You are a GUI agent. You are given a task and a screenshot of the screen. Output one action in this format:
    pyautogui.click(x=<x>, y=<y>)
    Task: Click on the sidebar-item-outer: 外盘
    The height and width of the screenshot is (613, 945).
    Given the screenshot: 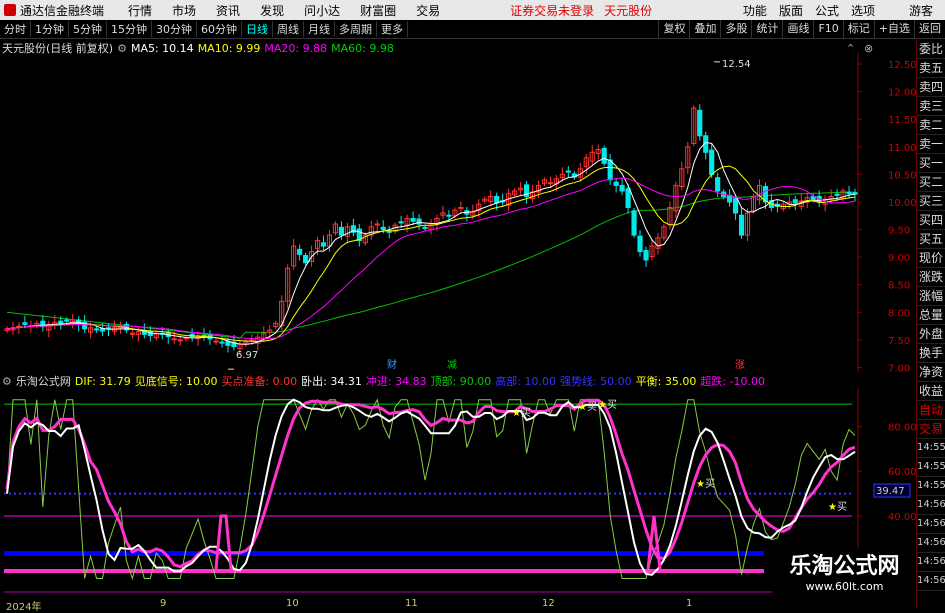 What is the action you would take?
    pyautogui.click(x=931, y=334)
    